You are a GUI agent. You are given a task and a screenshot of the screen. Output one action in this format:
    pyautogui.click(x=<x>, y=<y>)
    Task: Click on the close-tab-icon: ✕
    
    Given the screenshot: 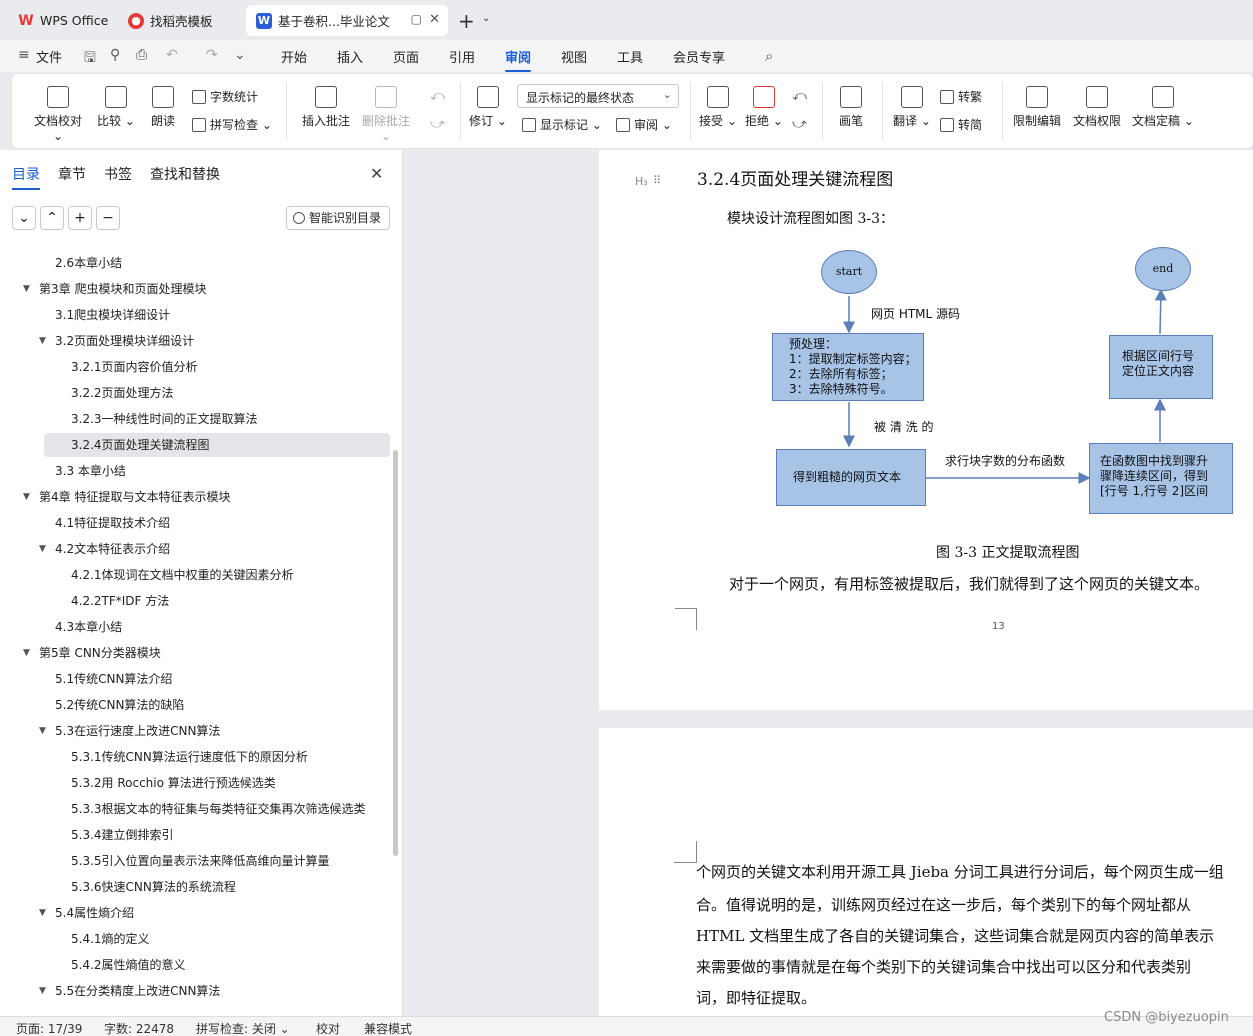 What is the action you would take?
    pyautogui.click(x=434, y=19)
    